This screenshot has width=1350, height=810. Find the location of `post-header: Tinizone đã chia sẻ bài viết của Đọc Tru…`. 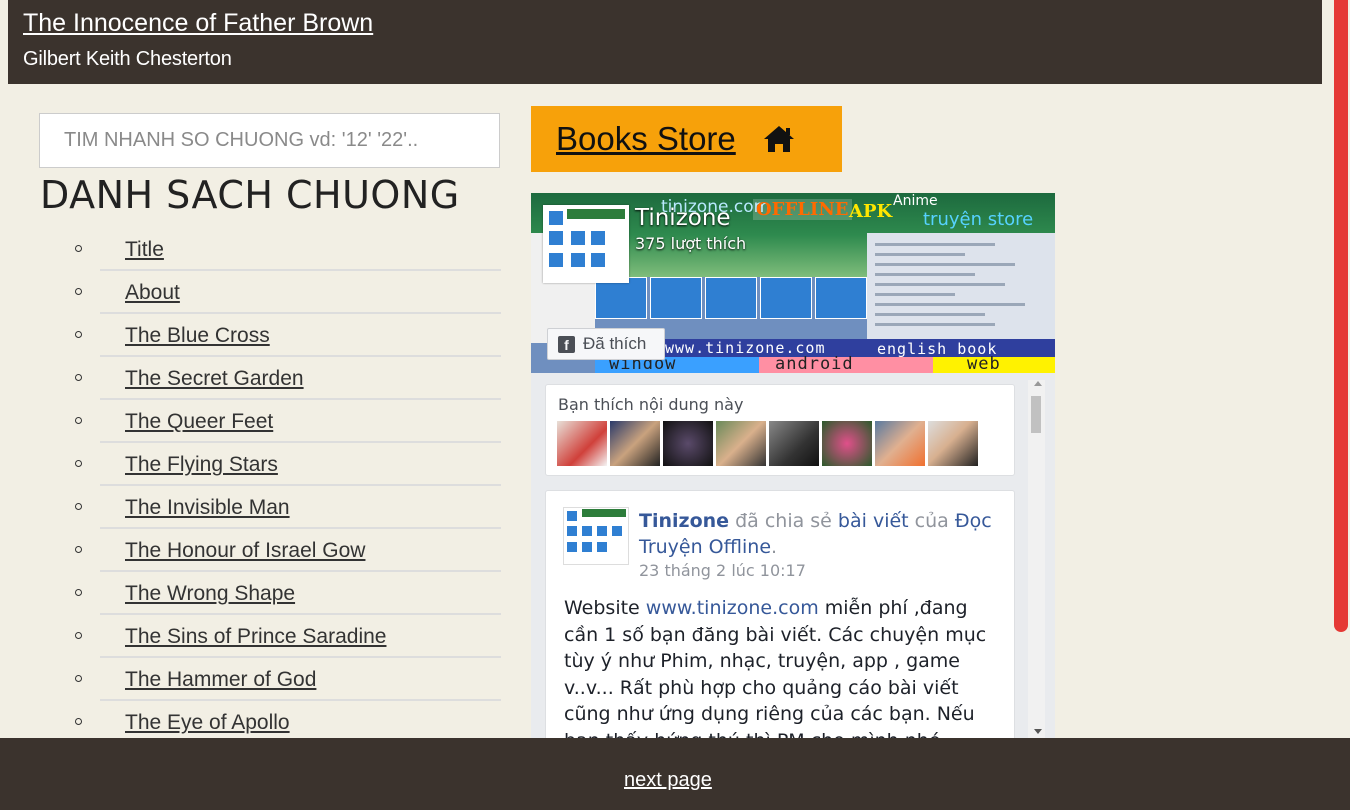

post-header: Tinizone đã chia sẻ bài viết của Đọc Tru… is located at coordinates (824, 534).